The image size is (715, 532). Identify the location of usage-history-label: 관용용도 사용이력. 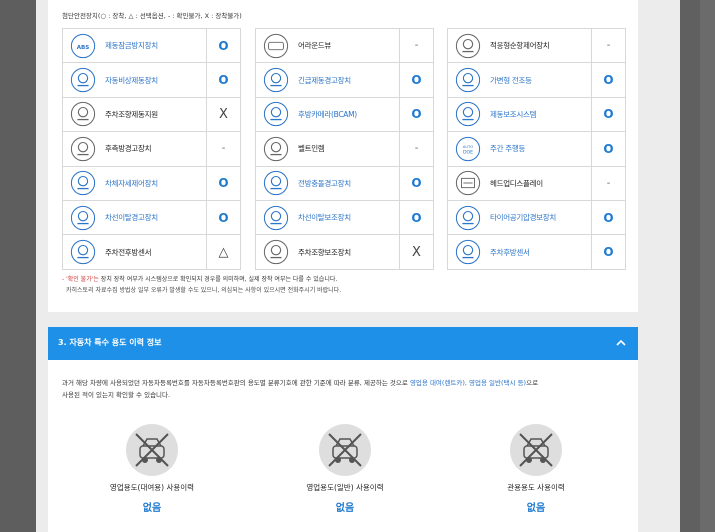
(536, 487).